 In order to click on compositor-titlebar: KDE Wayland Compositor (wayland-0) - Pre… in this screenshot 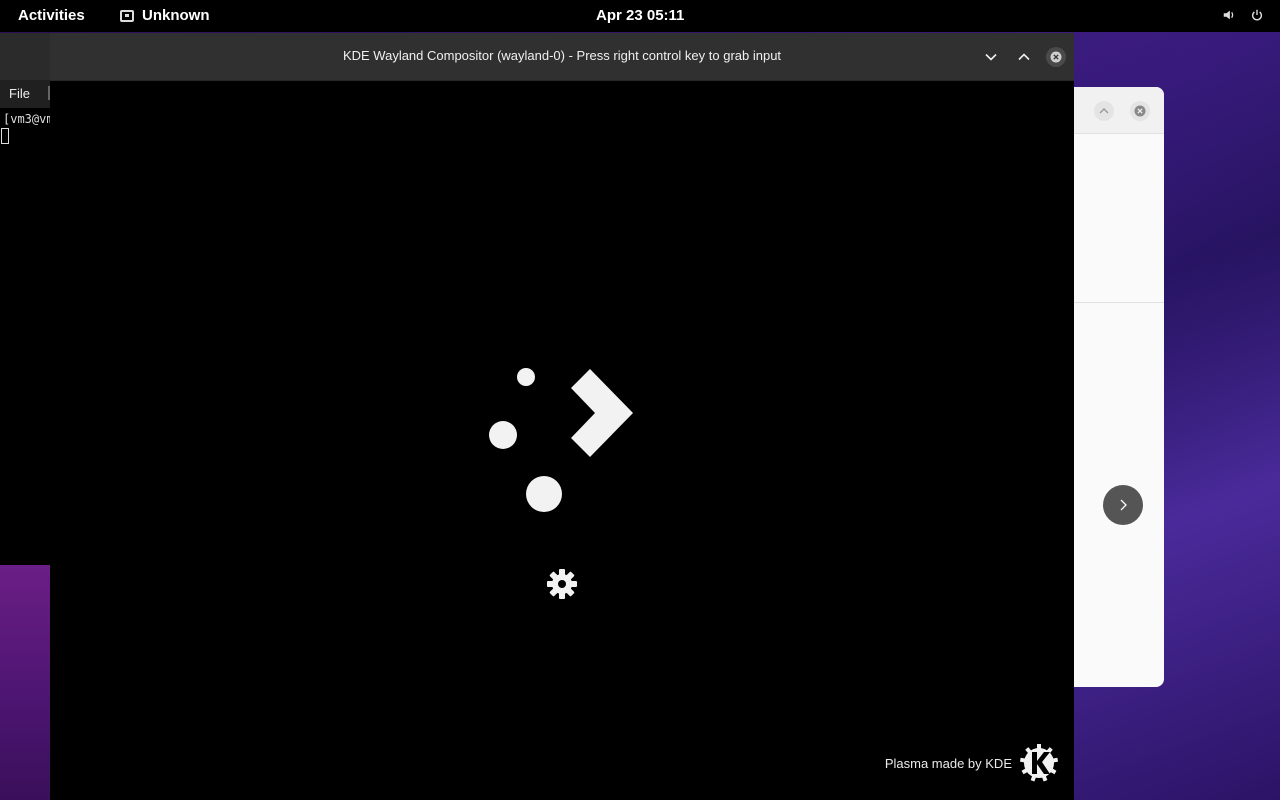, I will do `click(562, 57)`.